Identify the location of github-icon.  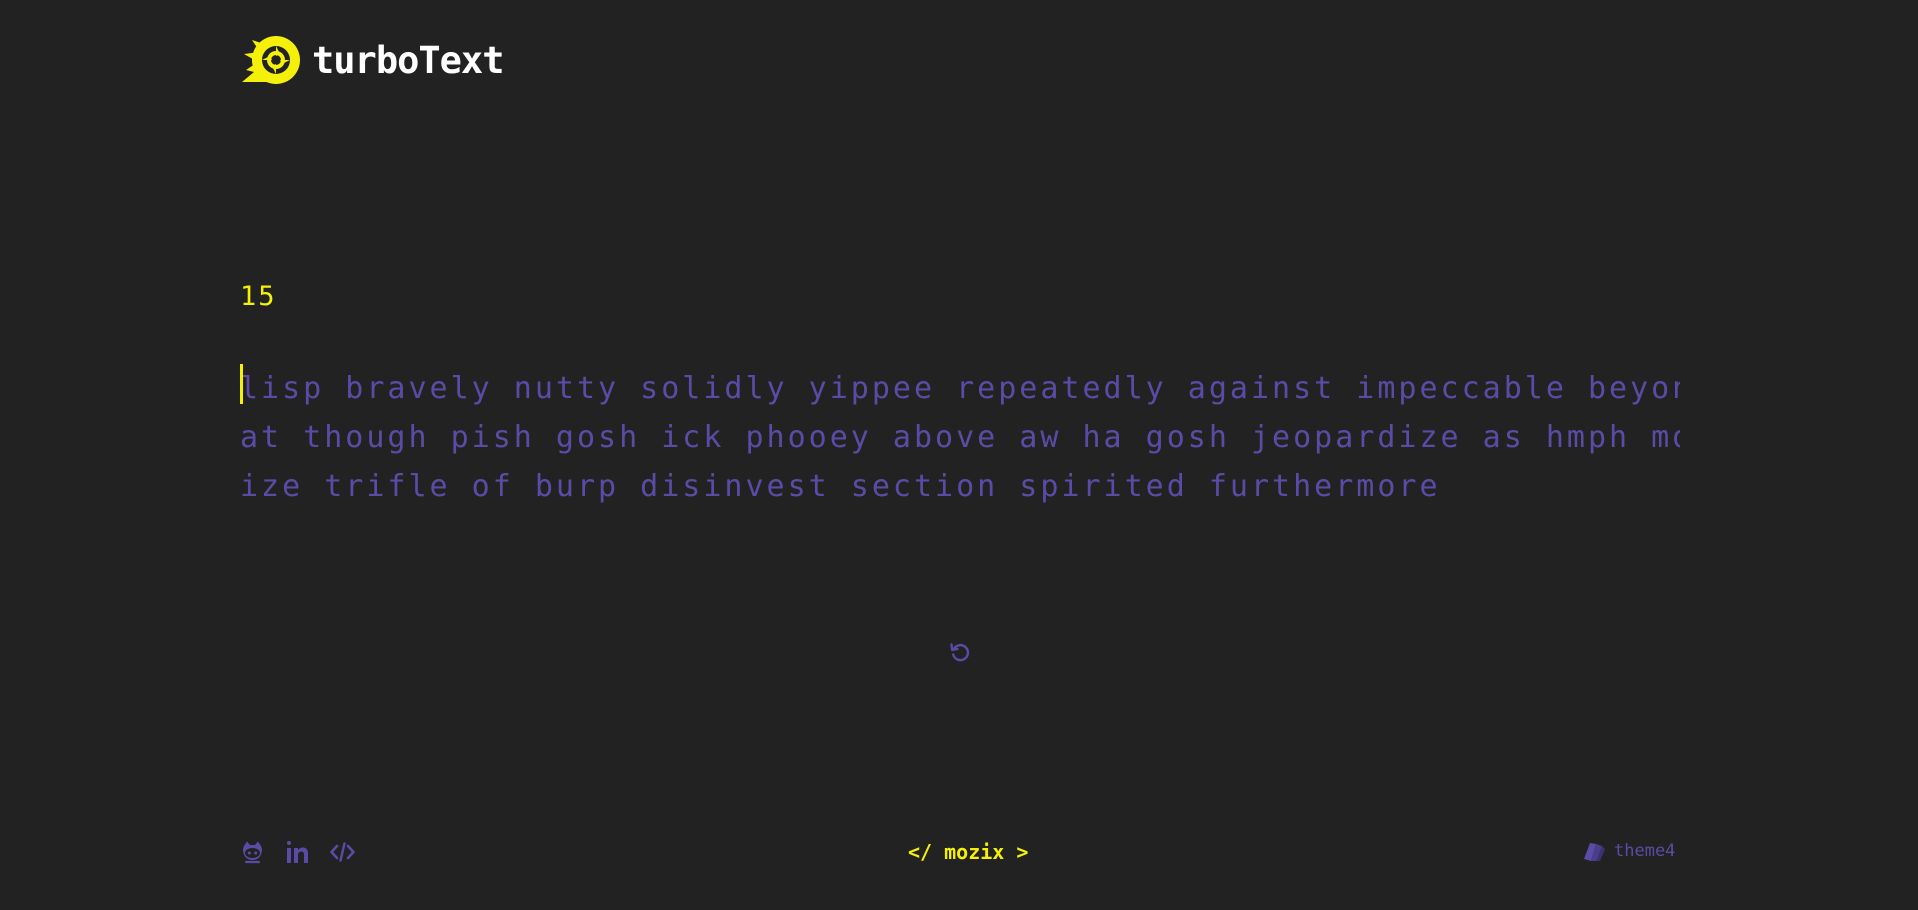
(252, 852).